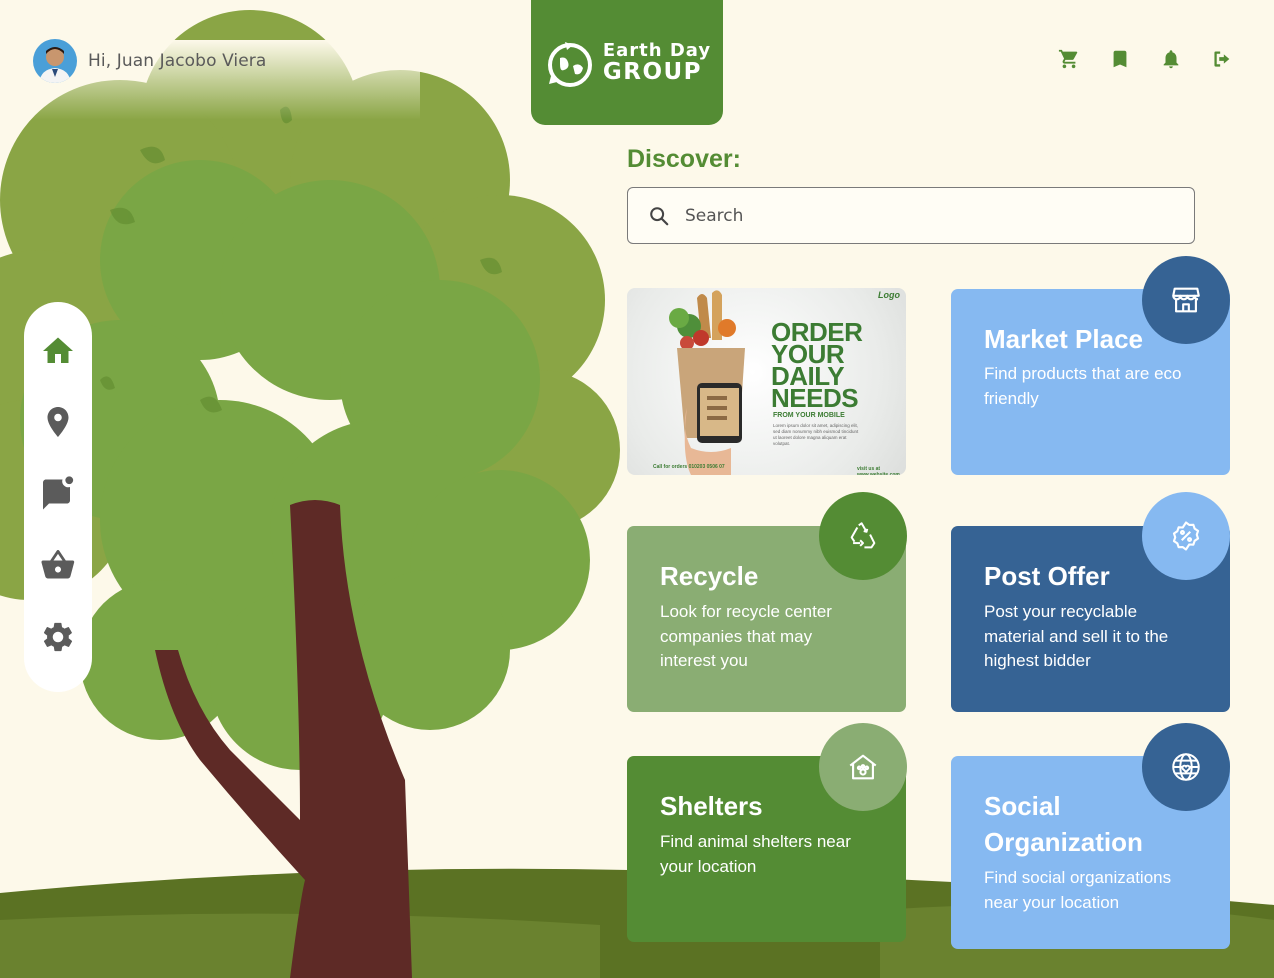 The width and height of the screenshot is (1274, 978). I want to click on post-offer-badge, so click(1186, 536).